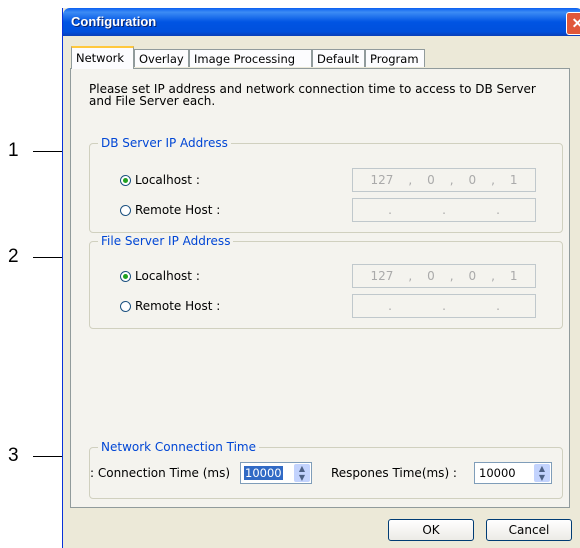 This screenshot has width=580, height=548. I want to click on connection-time-stepper: 10000 ▲ ▼, so click(276, 473).